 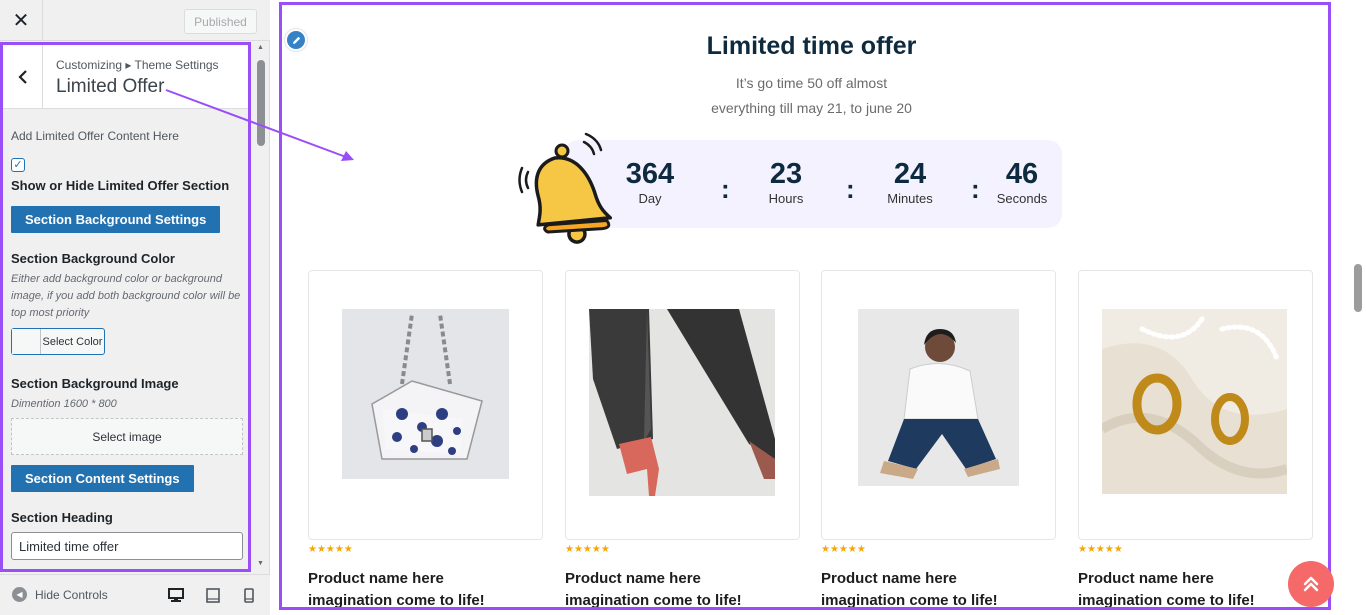 I want to click on customizer-footer: ◀ Hide Controls, so click(x=135, y=594).